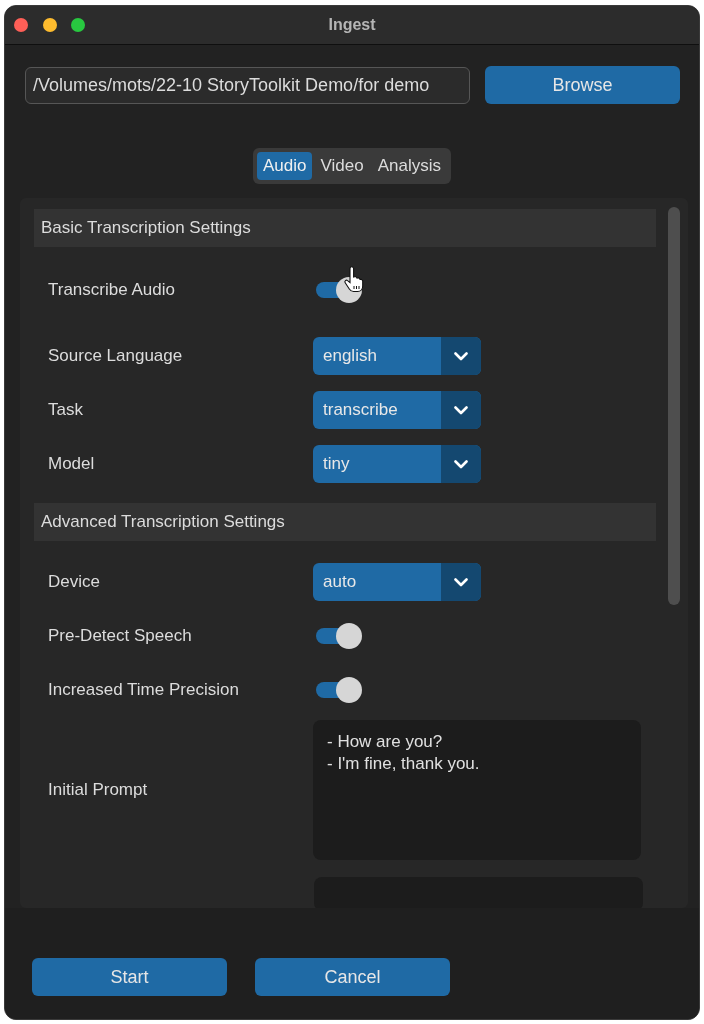  Describe the element at coordinates (115, 356) in the screenshot. I see `setting-label: Source Language` at that location.